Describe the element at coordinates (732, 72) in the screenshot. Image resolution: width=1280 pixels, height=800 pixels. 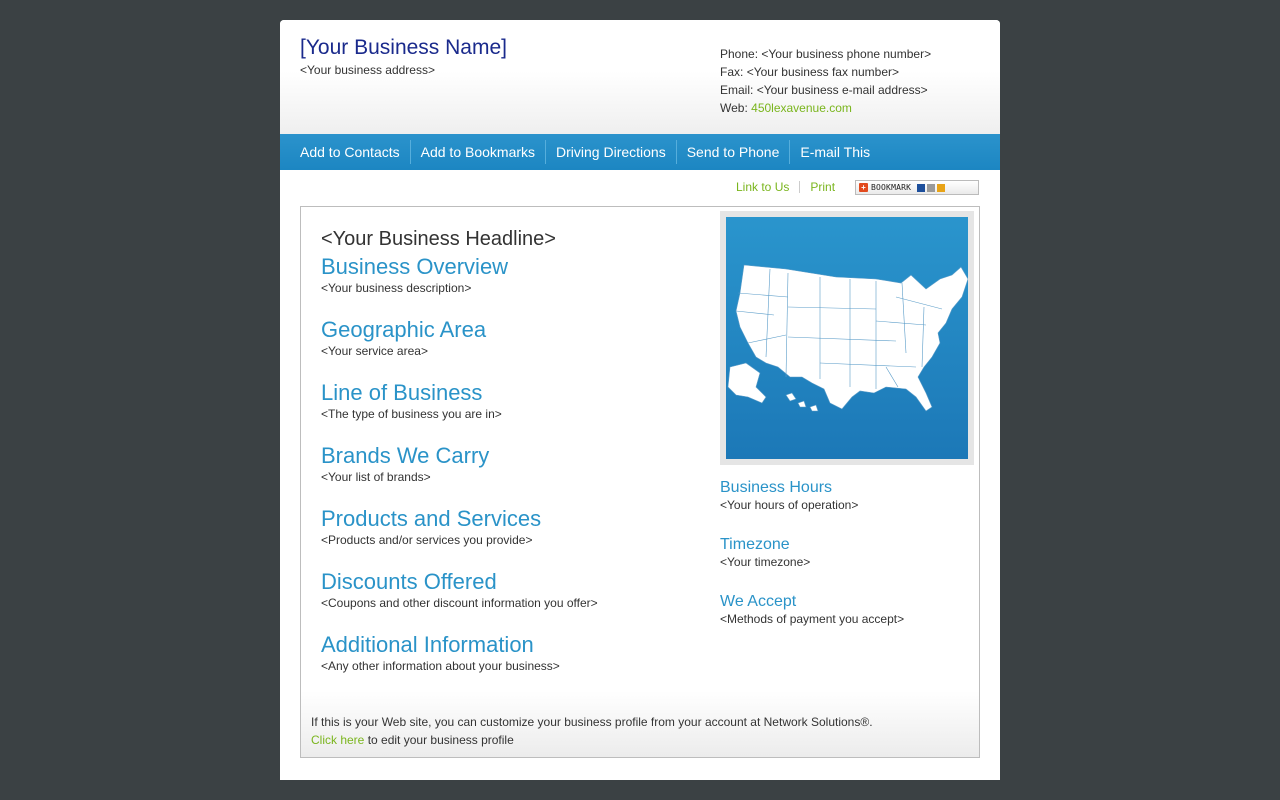
I see `fax-label: Fax:` at that location.